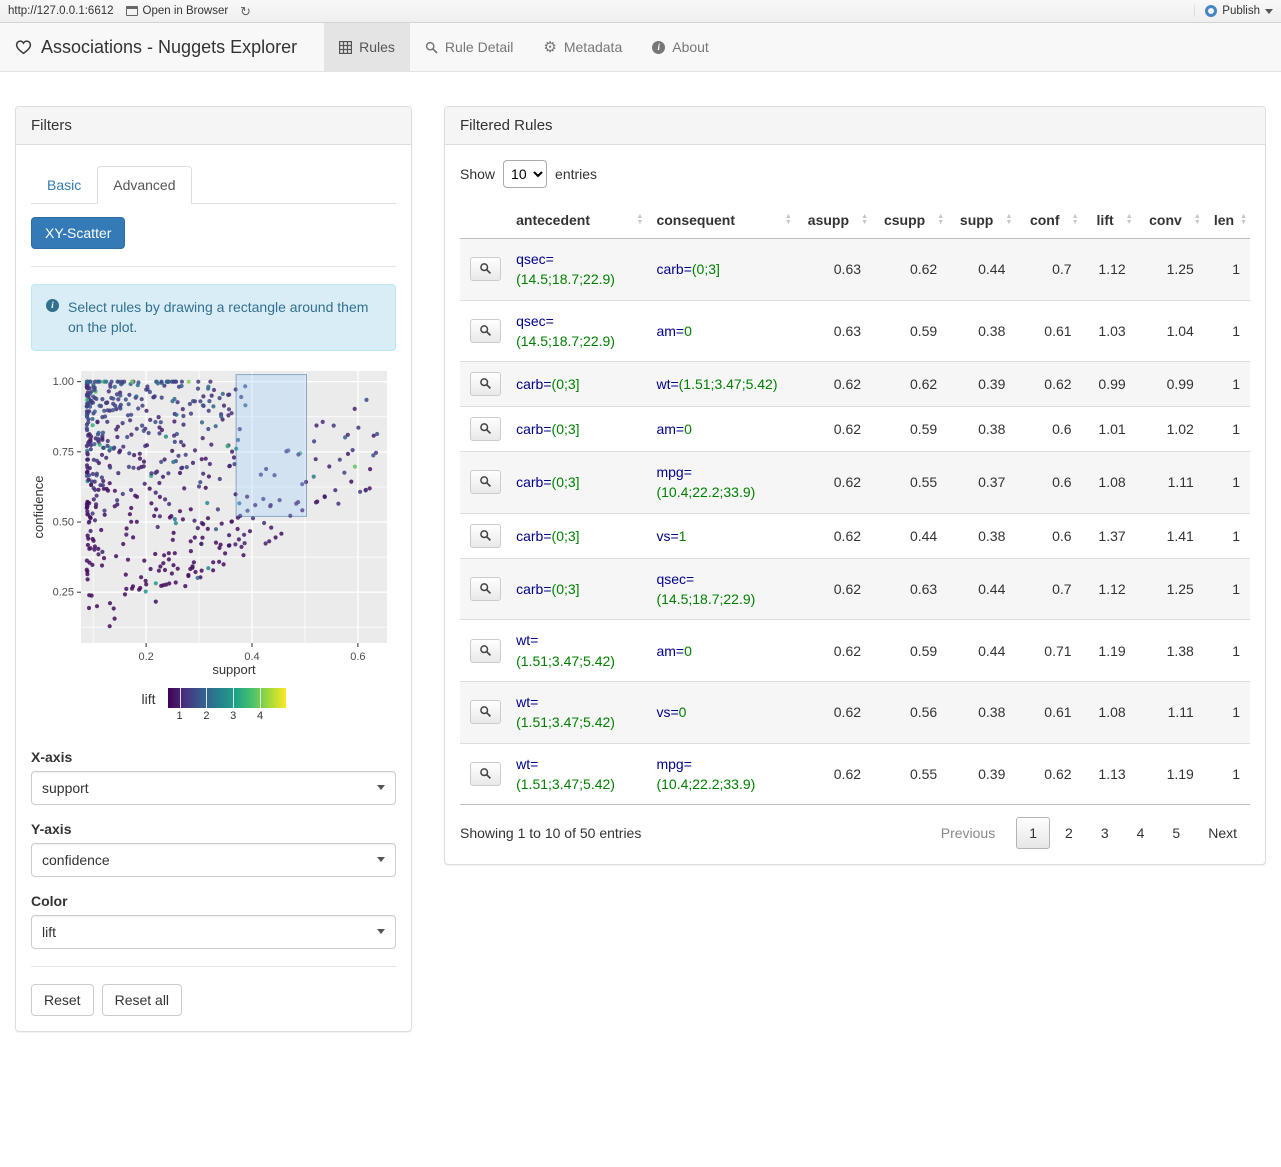 The image size is (1281, 1167). I want to click on cell-conf: 0.71, so click(1048, 650).